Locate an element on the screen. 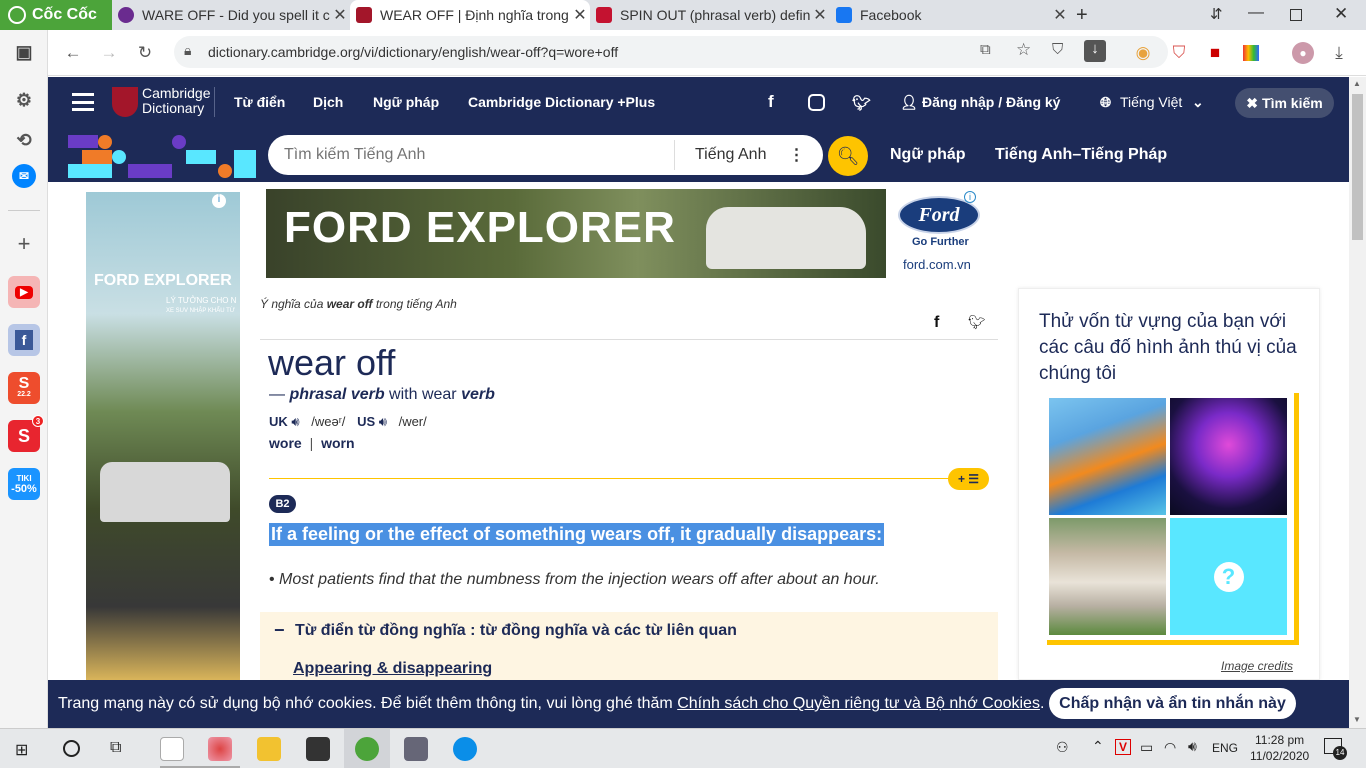 This screenshot has height=768, width=1366. tiki-icon: TIKI -50% is located at coordinates (24, 484).